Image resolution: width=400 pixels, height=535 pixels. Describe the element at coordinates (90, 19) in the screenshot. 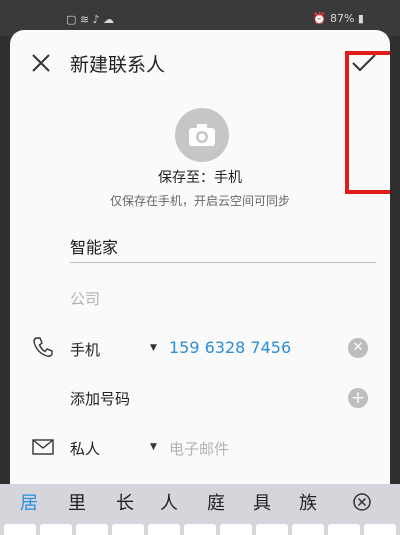

I see `signal-icons: ▢ ≋ ♪ ☁` at that location.